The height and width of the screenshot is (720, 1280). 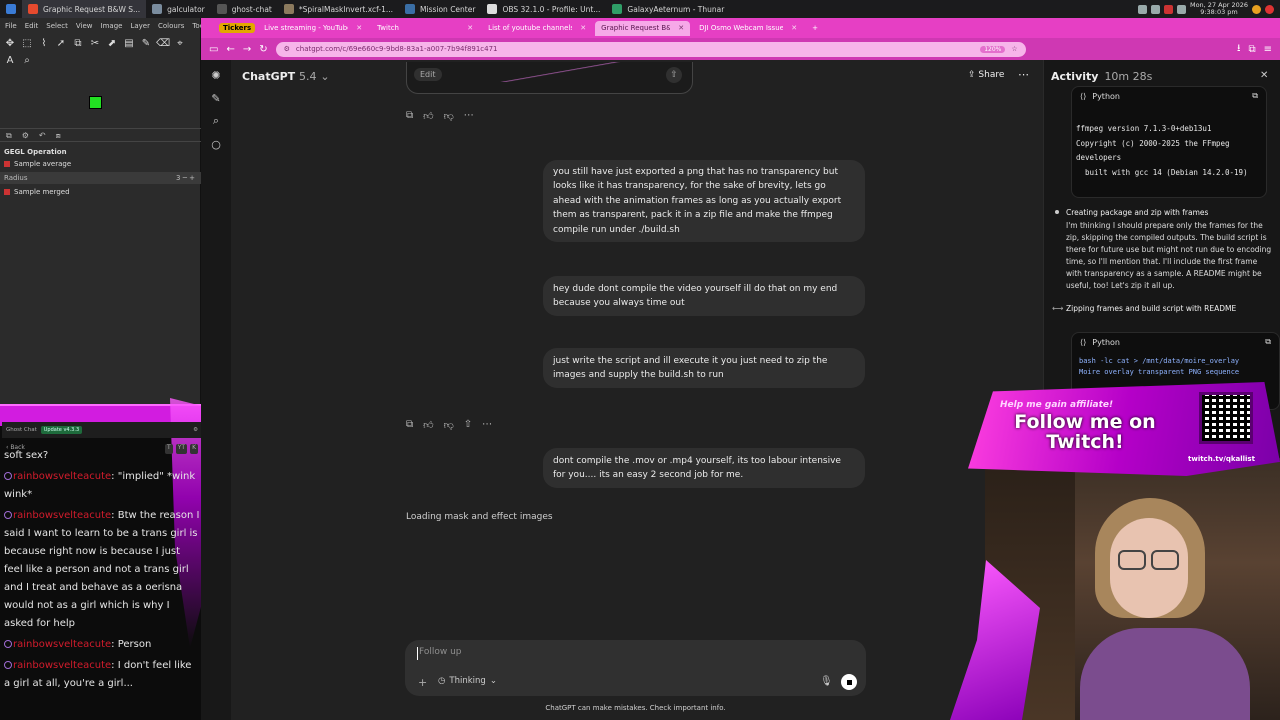 I want to click on gimp-tool-icon: ⌇, so click(x=44, y=43).